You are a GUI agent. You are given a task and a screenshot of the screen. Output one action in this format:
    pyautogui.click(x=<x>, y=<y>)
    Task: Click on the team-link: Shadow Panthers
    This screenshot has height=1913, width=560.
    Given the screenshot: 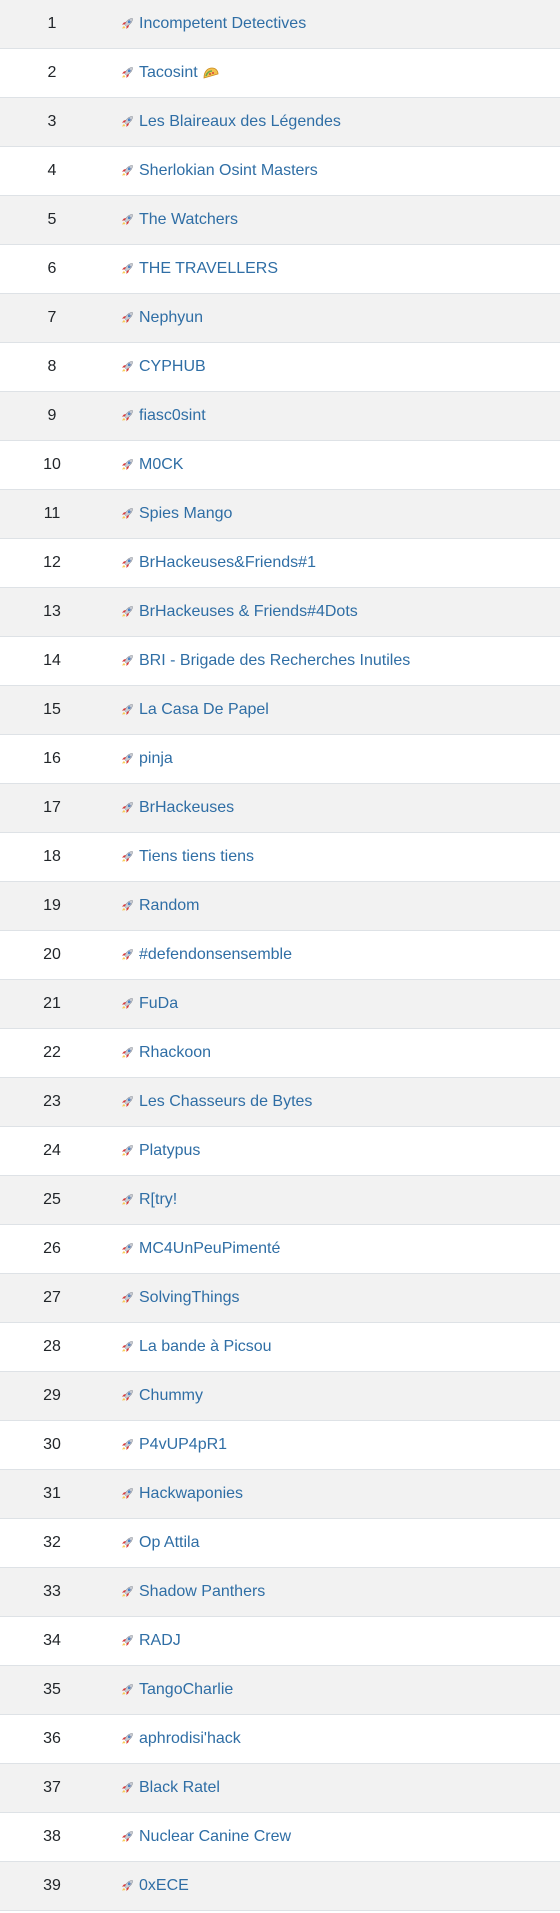 What is the action you would take?
    pyautogui.click(x=202, y=1592)
    